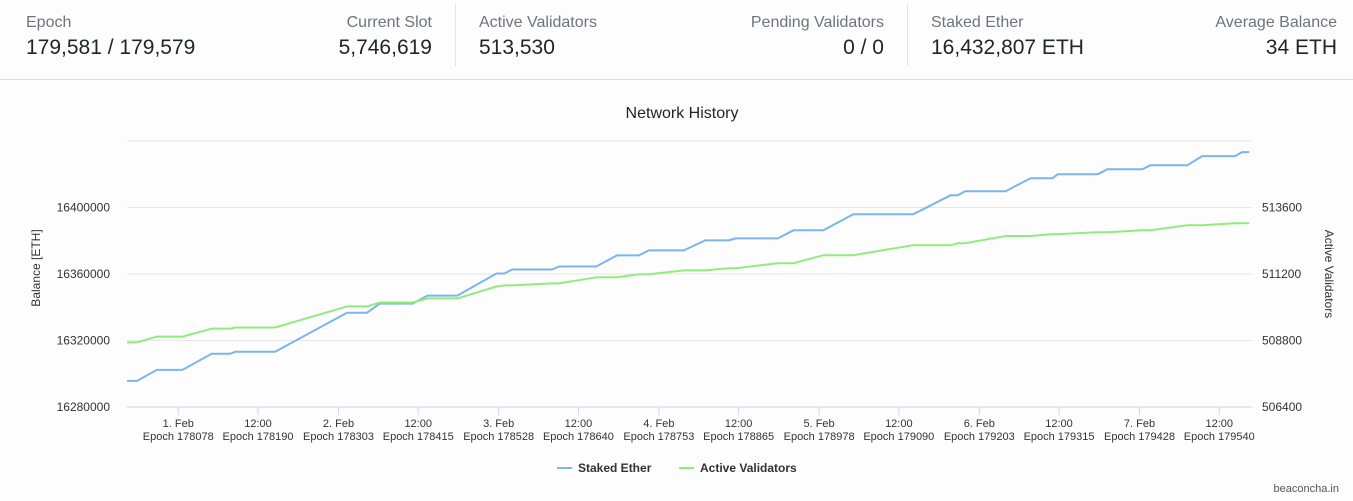 The width and height of the screenshot is (1353, 501). I want to click on x-tick-sublabel: Epoch 178190, so click(258, 437).